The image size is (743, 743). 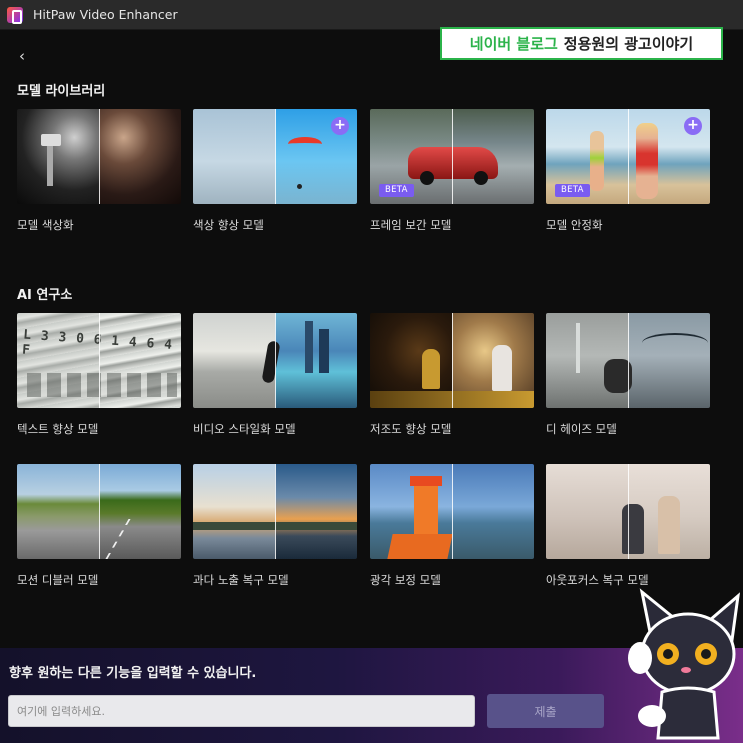 I want to click on section-title-ai-lab: AI 연구소, so click(x=45, y=295).